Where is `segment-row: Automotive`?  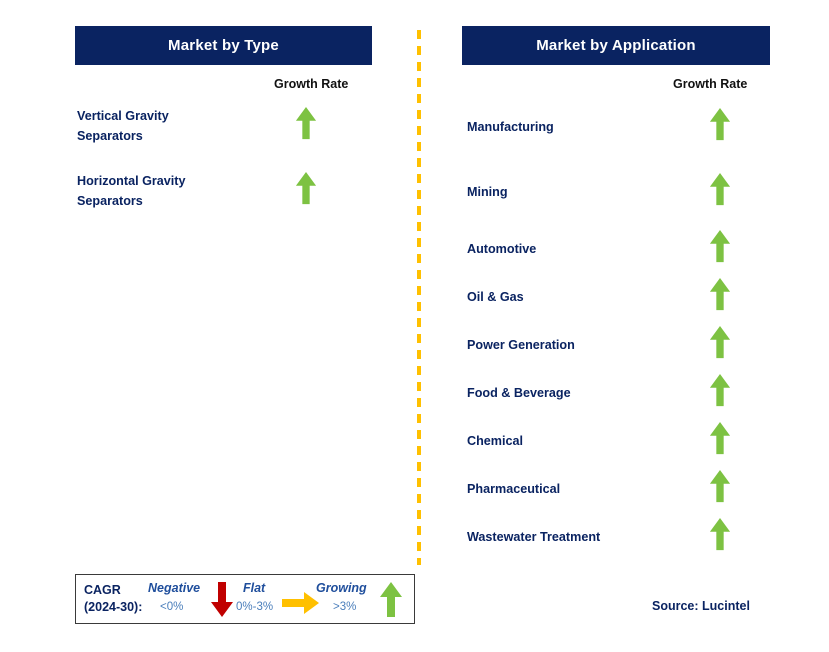 segment-row: Automotive is located at coordinates (612, 248).